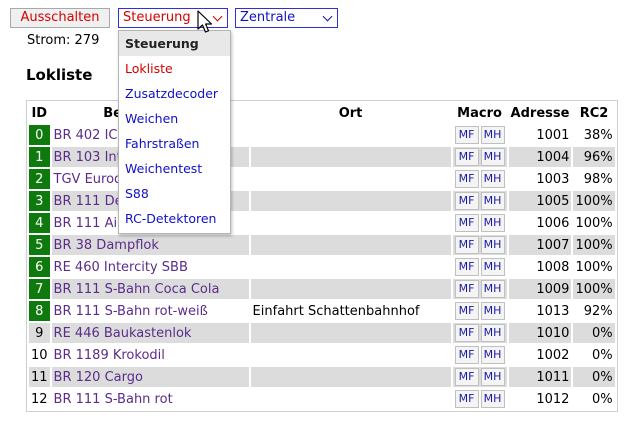 The image size is (639, 447). I want to click on loco-adresse: 1010, so click(540, 333).